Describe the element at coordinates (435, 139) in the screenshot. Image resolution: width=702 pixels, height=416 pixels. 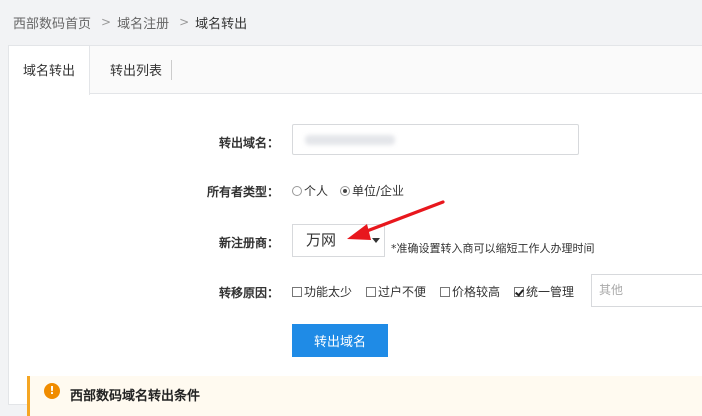
I see `domain-input` at that location.